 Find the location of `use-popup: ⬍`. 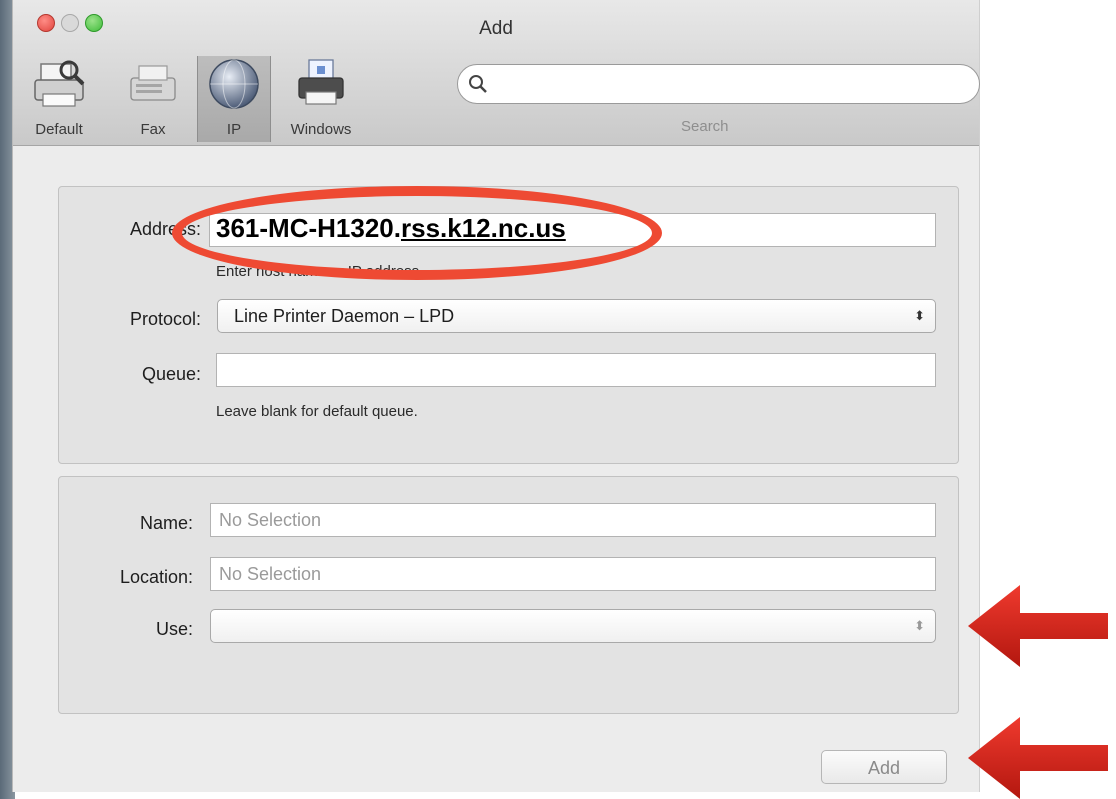

use-popup: ⬍ is located at coordinates (573, 626).